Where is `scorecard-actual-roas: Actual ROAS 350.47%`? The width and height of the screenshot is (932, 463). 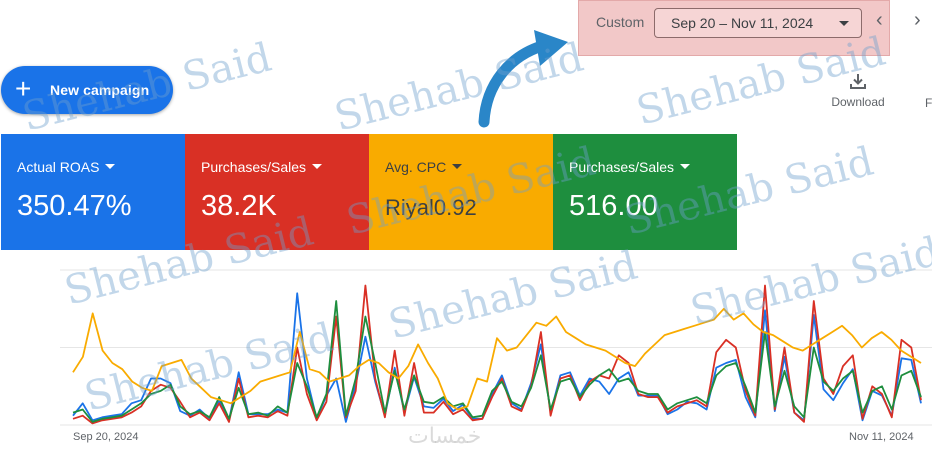
scorecard-actual-roas: Actual ROAS 350.47% is located at coordinates (93, 192).